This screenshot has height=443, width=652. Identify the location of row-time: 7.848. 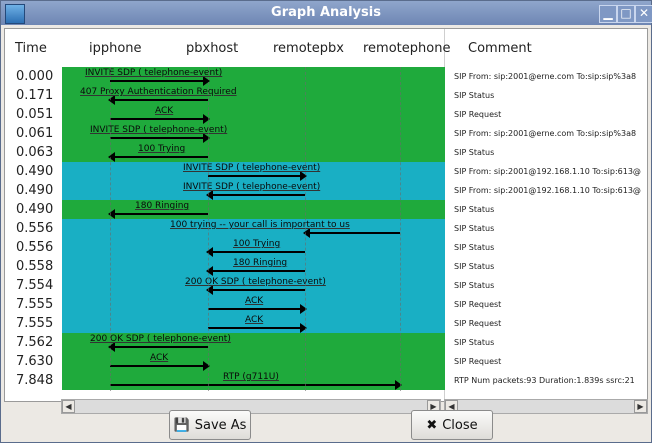
(35, 380).